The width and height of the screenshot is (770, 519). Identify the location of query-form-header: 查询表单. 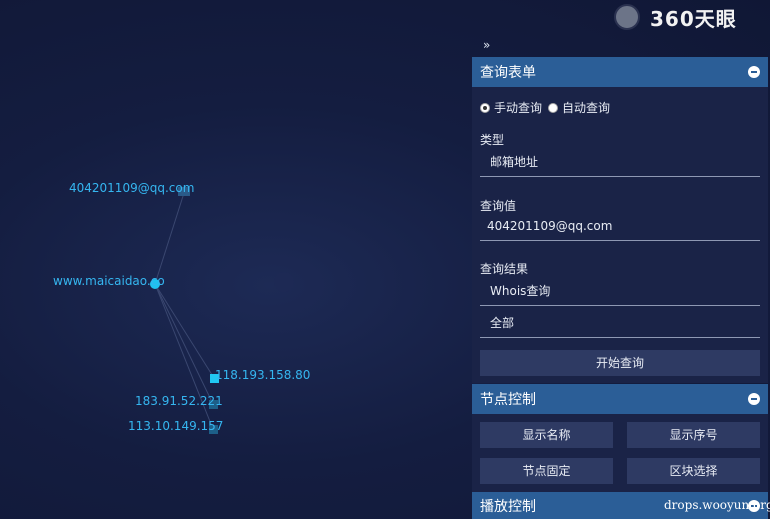
(620, 72).